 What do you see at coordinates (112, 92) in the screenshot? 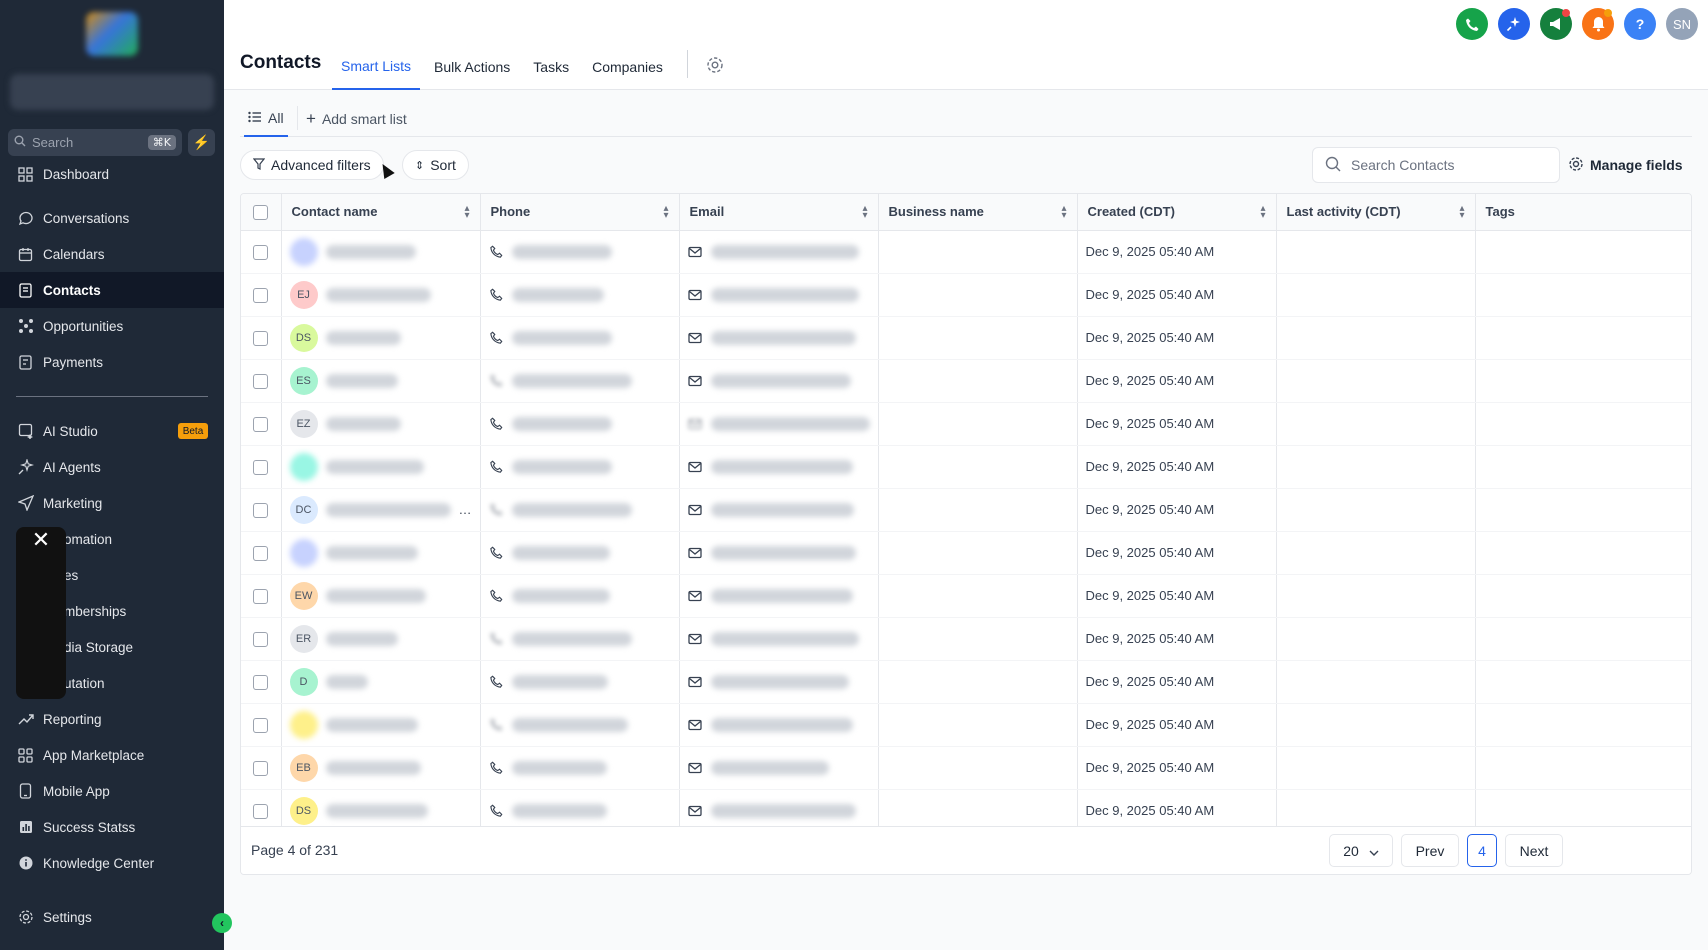
I see `account-switcher` at bounding box center [112, 92].